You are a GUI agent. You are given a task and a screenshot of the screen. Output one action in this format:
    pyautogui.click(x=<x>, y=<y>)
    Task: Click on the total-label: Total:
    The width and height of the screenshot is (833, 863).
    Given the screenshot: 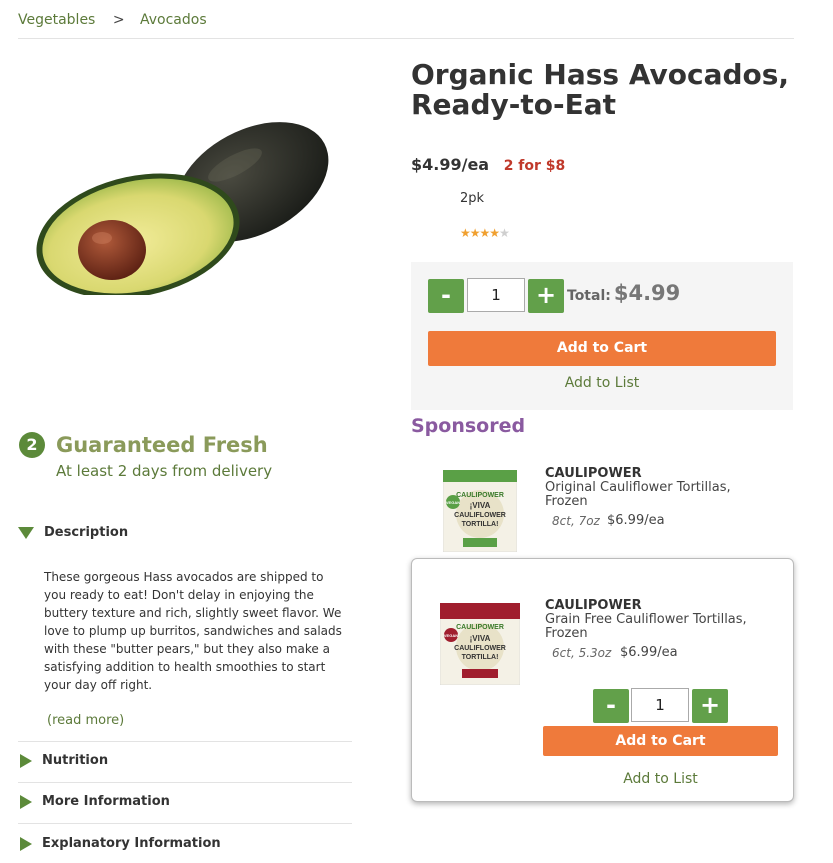 What is the action you would take?
    pyautogui.click(x=589, y=296)
    